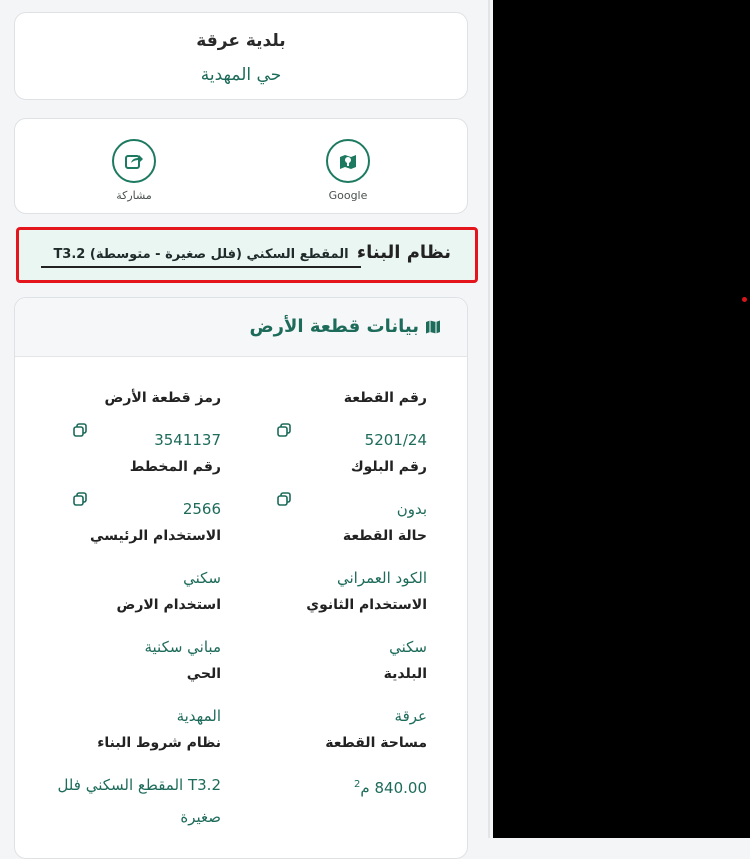 The height and width of the screenshot is (859, 750). Describe the element at coordinates (376, 743) in the screenshot. I see `area-label: مساحة القطعة` at that location.